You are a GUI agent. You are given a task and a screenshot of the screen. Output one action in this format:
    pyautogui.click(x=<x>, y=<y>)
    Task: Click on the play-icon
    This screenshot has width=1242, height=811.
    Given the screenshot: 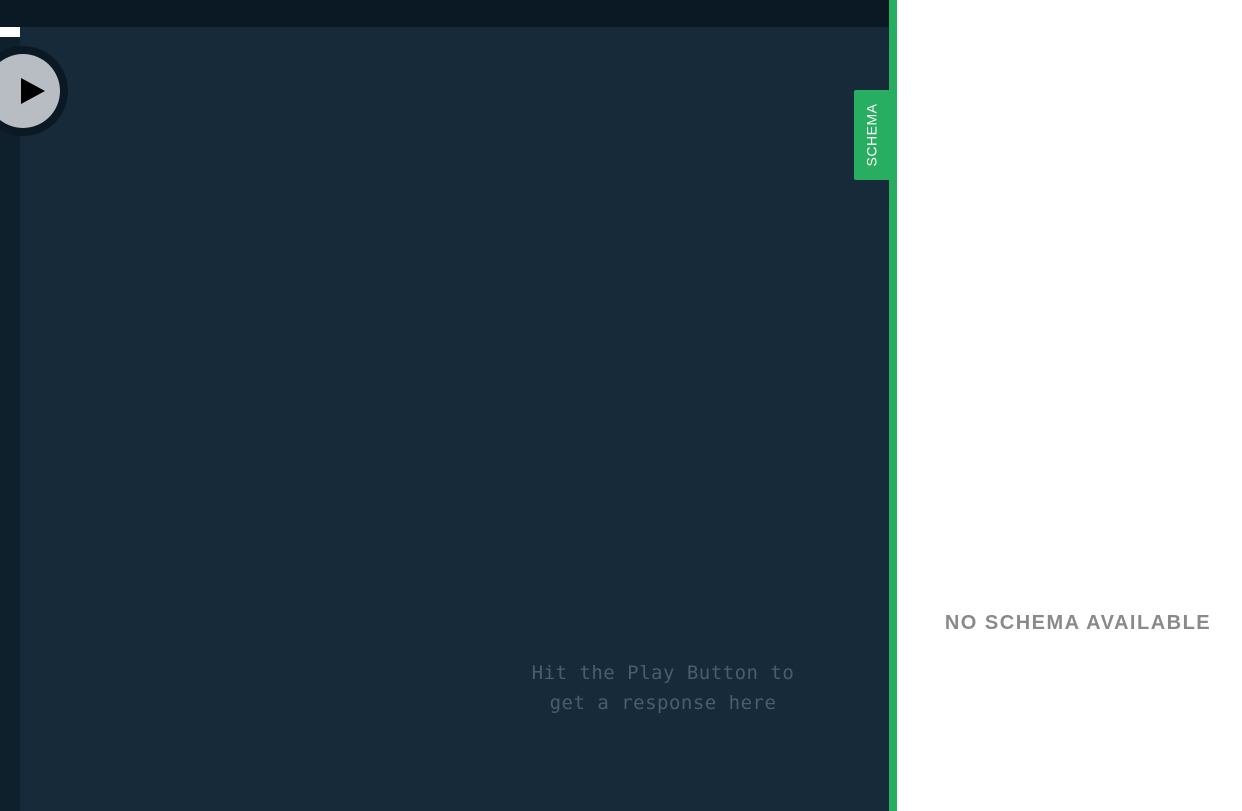 What is the action you would take?
    pyautogui.click(x=33, y=91)
    